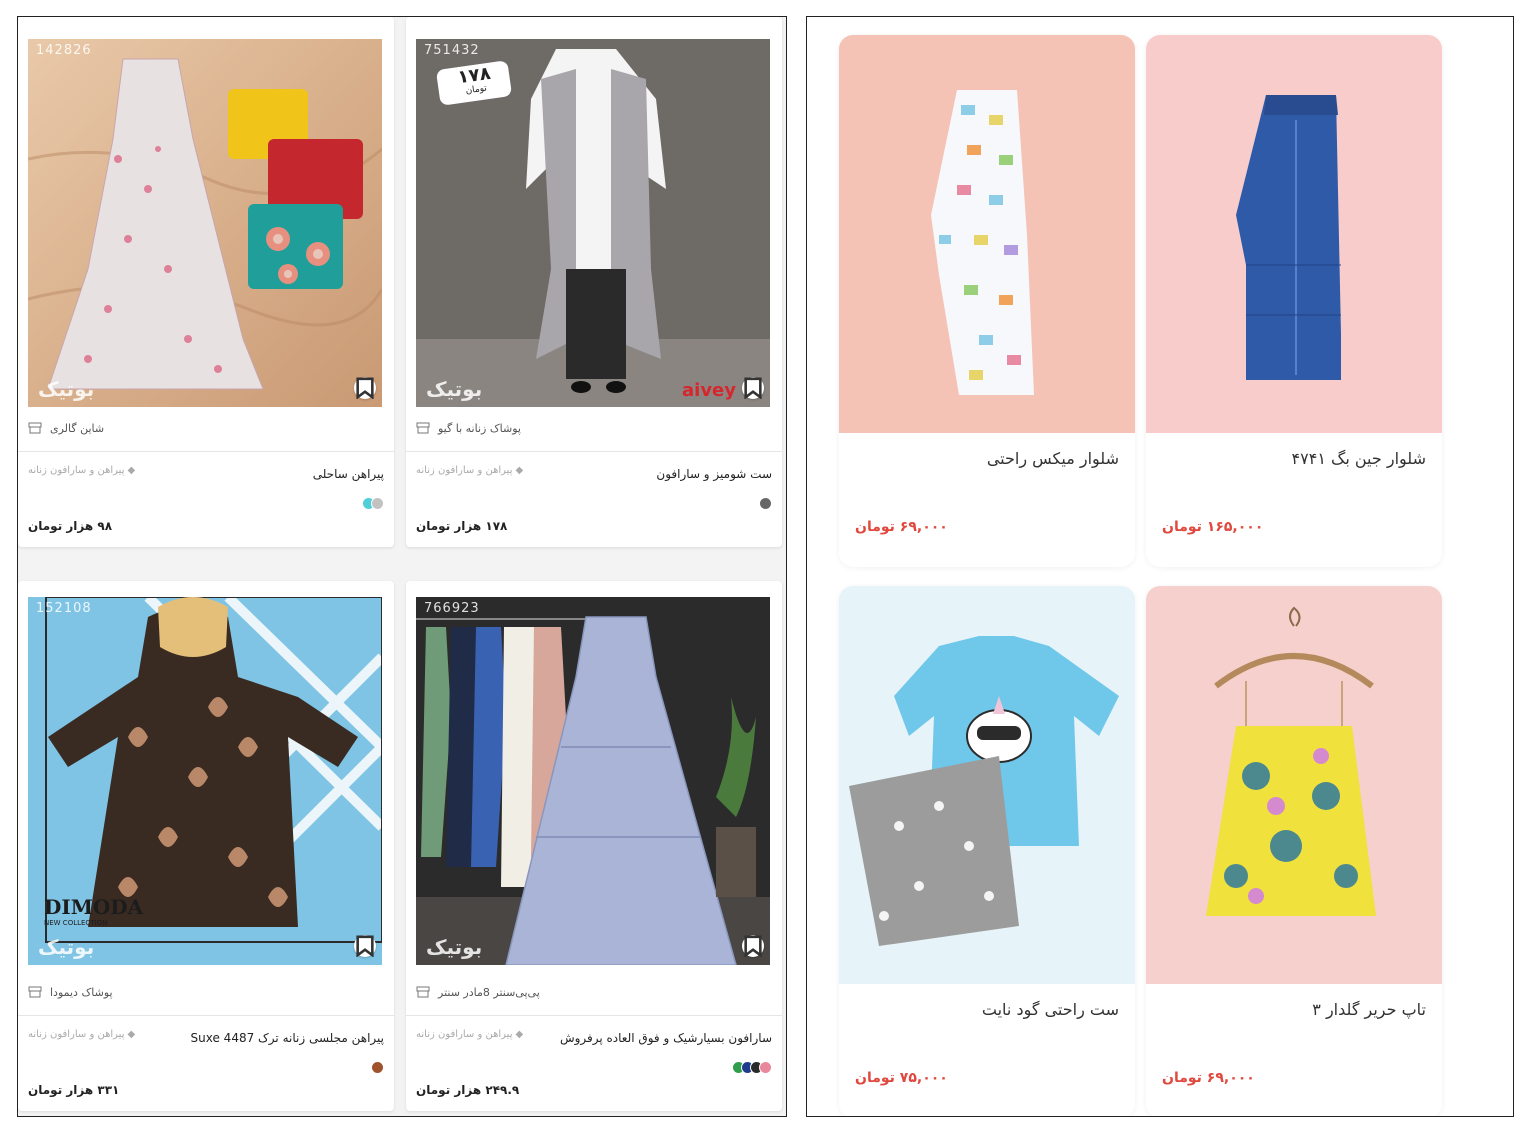 The height and width of the screenshot is (1140, 1523). I want to click on shop-name: پی‌پی‌سنتر 8مادر سنتر, so click(489, 992).